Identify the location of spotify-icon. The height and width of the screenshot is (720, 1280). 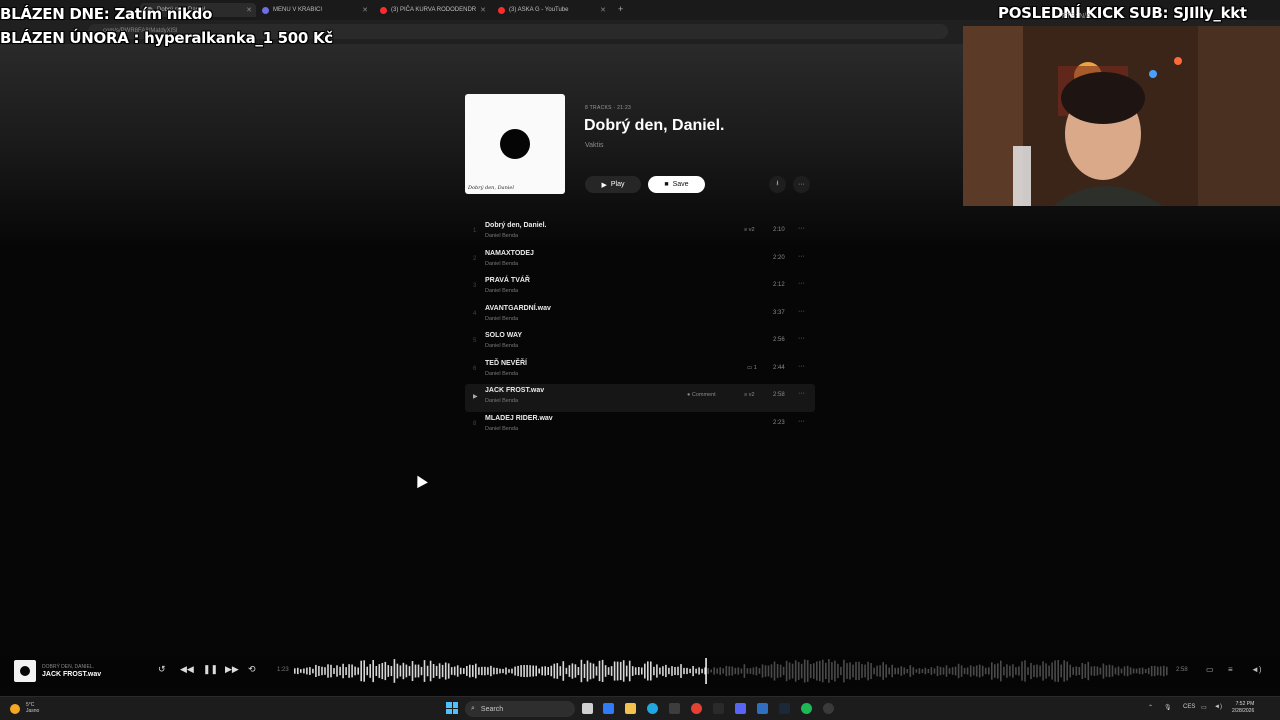
(806, 708).